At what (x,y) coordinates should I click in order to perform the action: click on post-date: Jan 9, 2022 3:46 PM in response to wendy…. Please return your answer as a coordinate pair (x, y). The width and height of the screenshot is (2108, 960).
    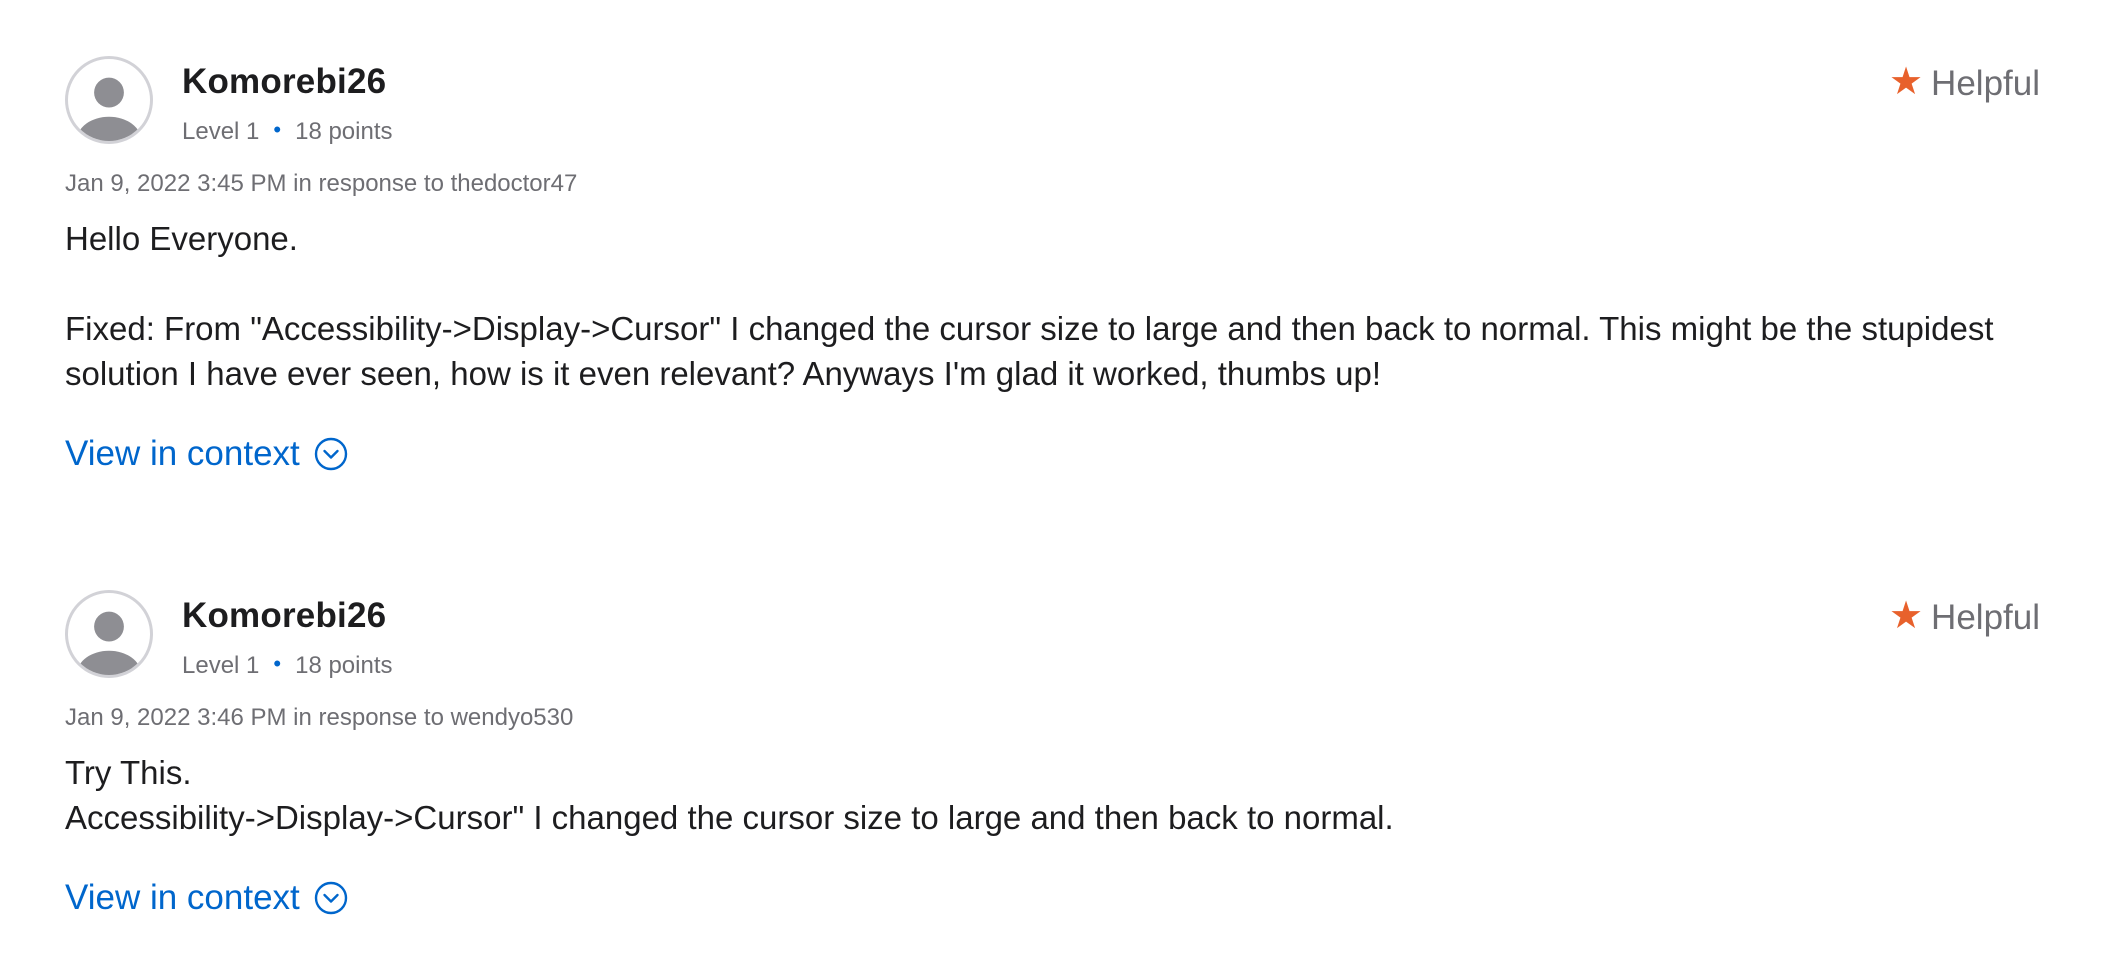
    Looking at the image, I should click on (319, 717).